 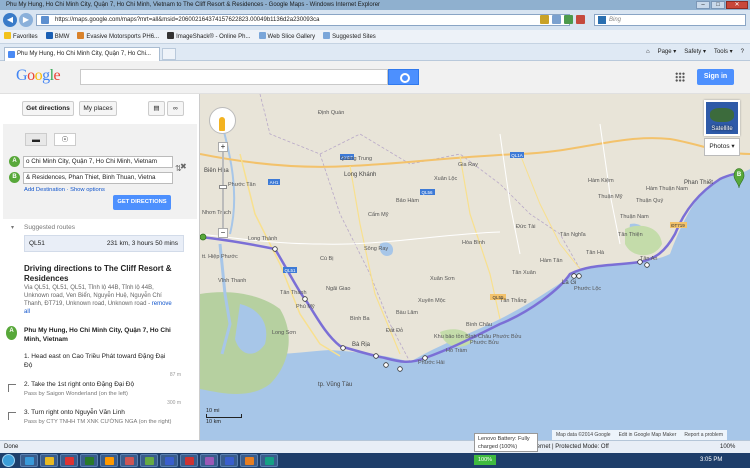 I want to click on step-1-distance: 87 m, so click(x=175, y=375).